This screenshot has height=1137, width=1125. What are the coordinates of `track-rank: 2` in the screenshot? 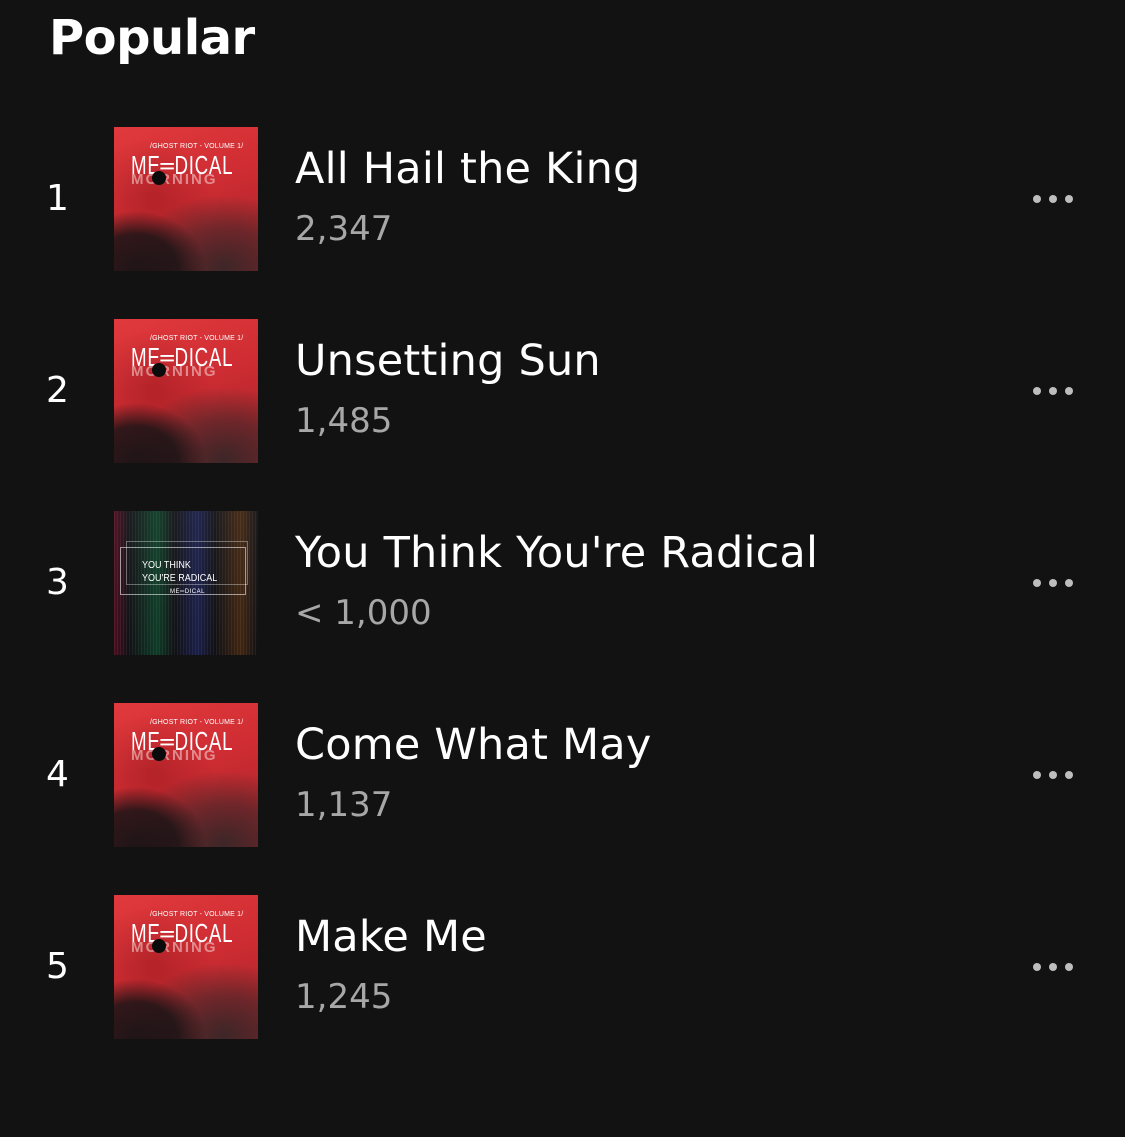 It's located at (57, 390).